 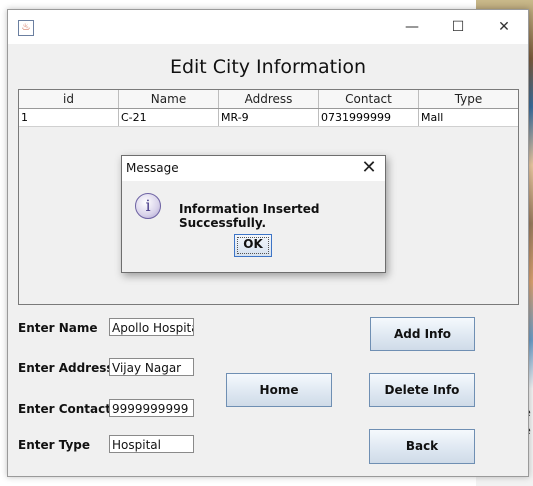 I want to click on minimize-button: —, so click(x=412, y=27).